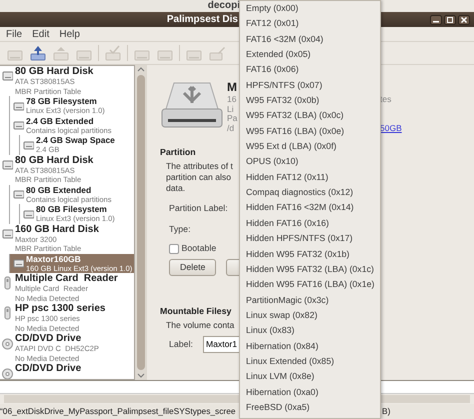 This screenshot has width=474, height=419. What do you see at coordinates (232, 87) in the screenshot?
I see `device-heading: M` at bounding box center [232, 87].